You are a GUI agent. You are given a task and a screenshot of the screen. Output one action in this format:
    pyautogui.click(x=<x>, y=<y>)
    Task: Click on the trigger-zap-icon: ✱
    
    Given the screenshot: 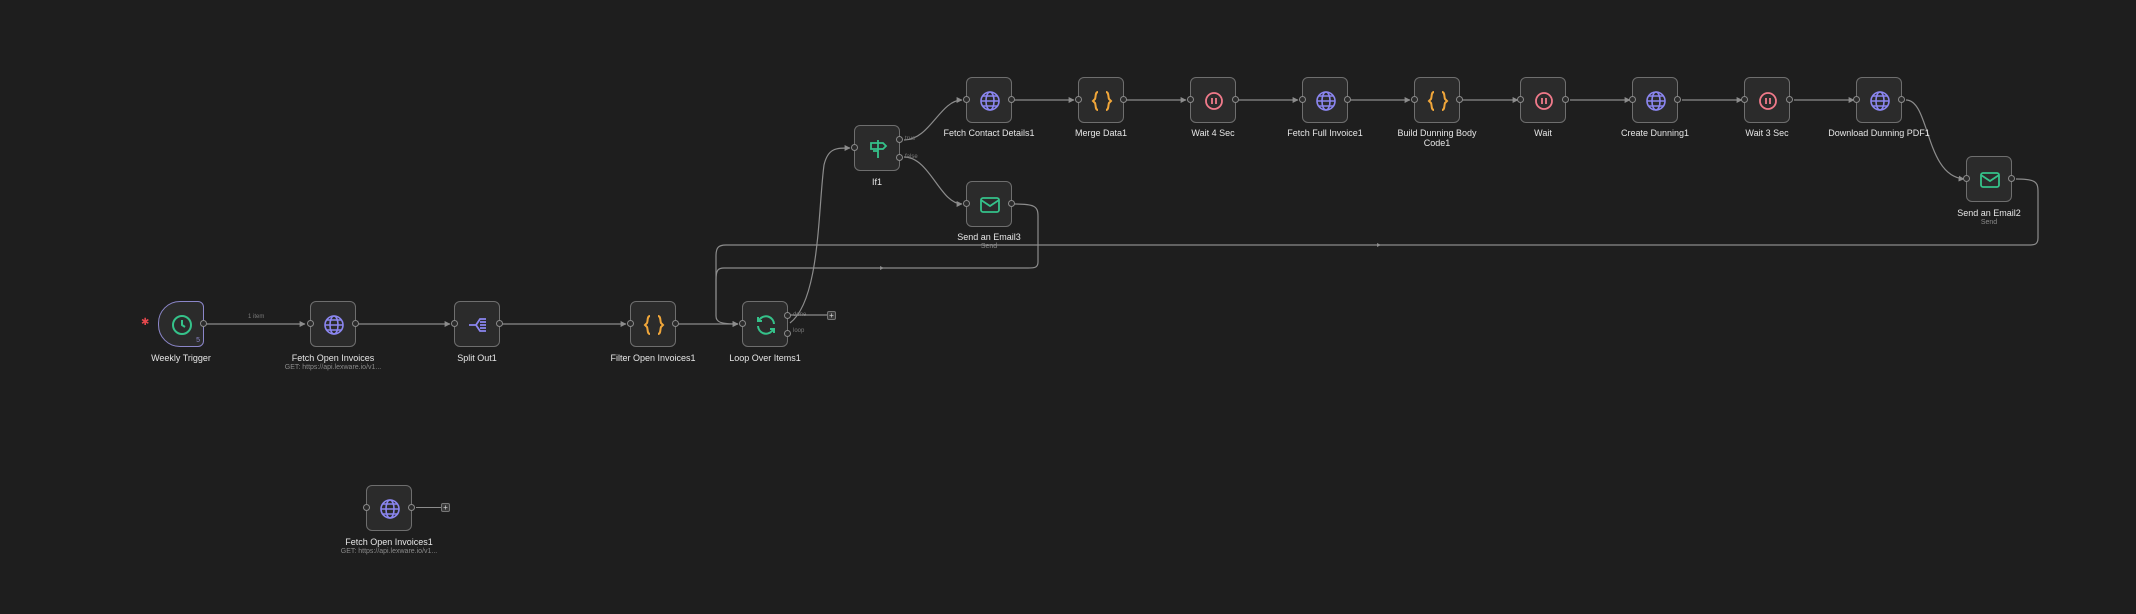 What is the action you would take?
    pyautogui.click(x=145, y=322)
    